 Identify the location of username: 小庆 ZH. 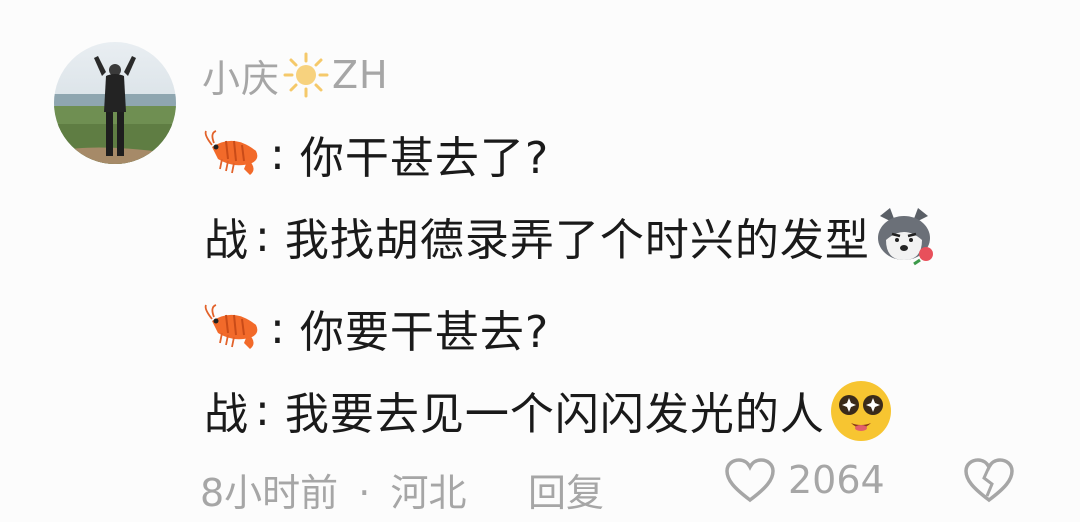
(295, 75).